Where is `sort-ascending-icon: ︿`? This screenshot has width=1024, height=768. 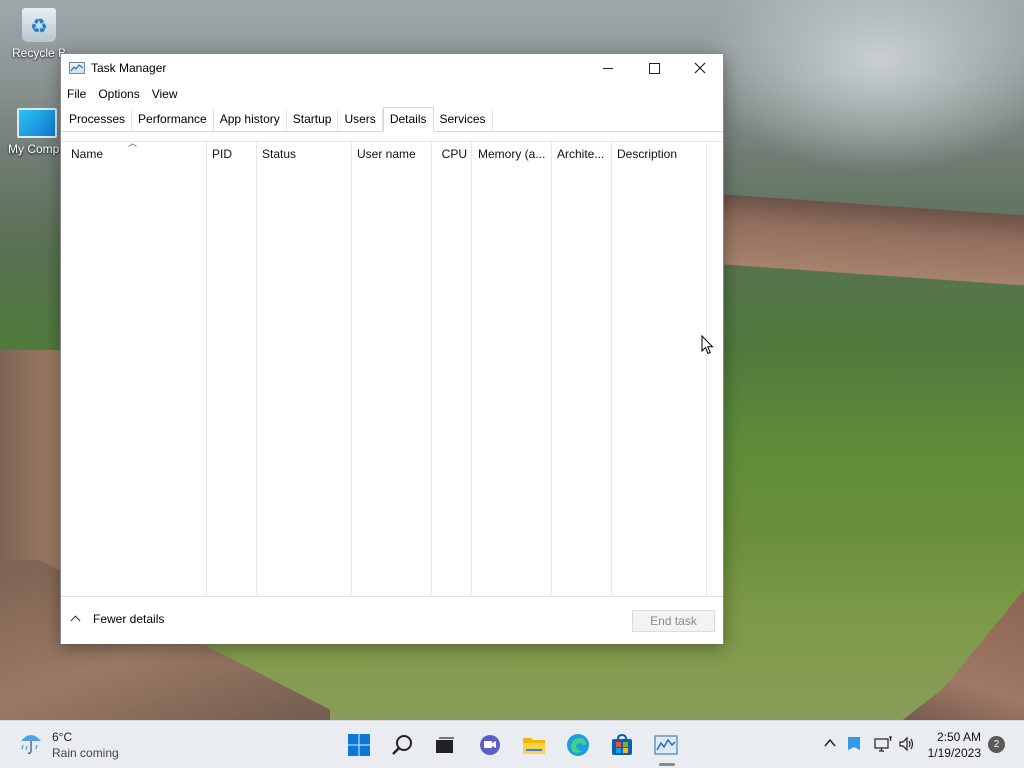
sort-ascending-icon: ︿ is located at coordinates (133, 143).